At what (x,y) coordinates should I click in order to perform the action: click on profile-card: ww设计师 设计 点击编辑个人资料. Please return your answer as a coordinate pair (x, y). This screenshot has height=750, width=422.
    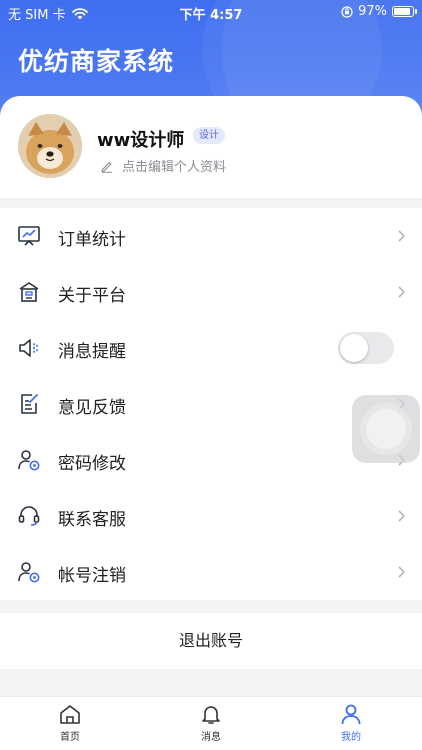
    Looking at the image, I should click on (211, 147).